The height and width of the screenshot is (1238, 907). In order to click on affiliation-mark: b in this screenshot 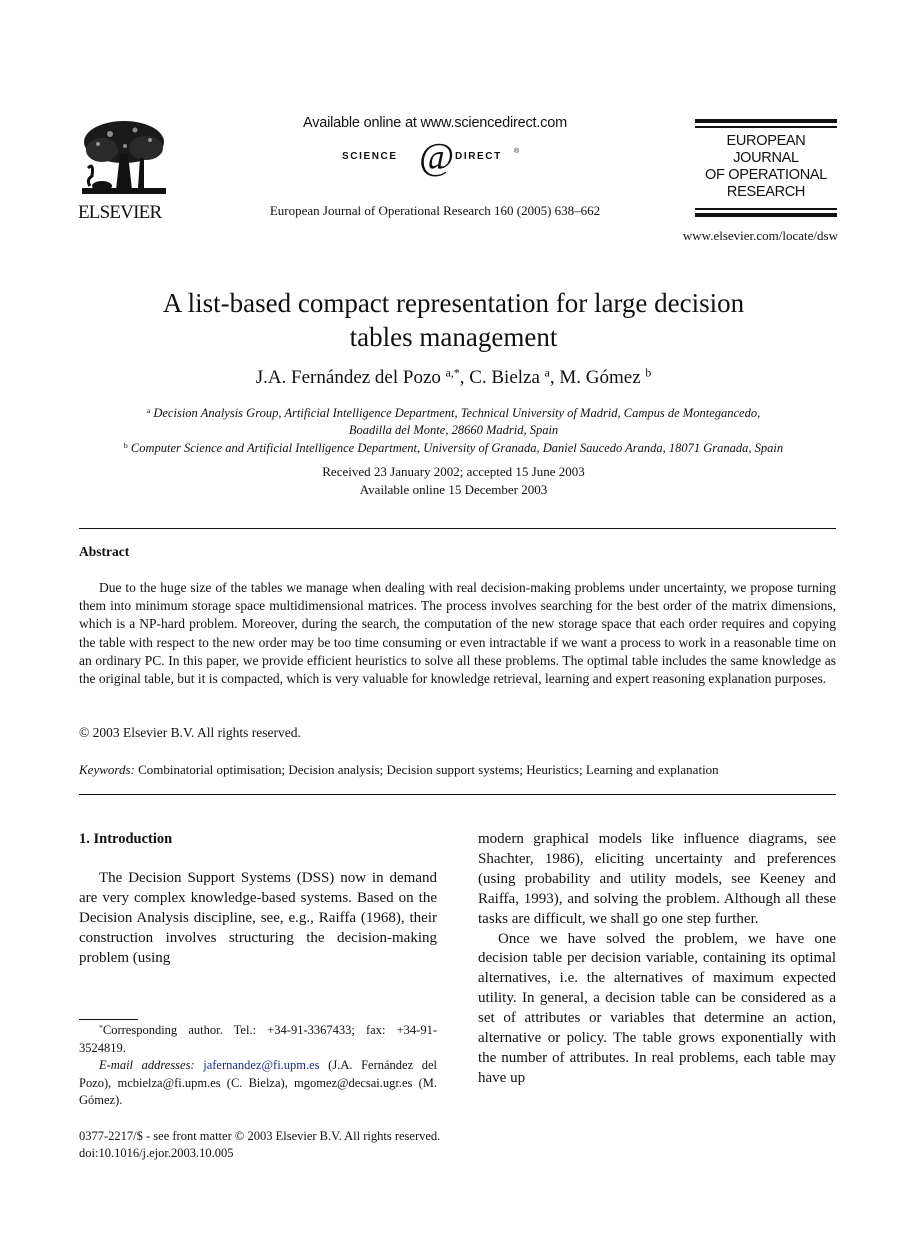, I will do `click(125, 445)`.